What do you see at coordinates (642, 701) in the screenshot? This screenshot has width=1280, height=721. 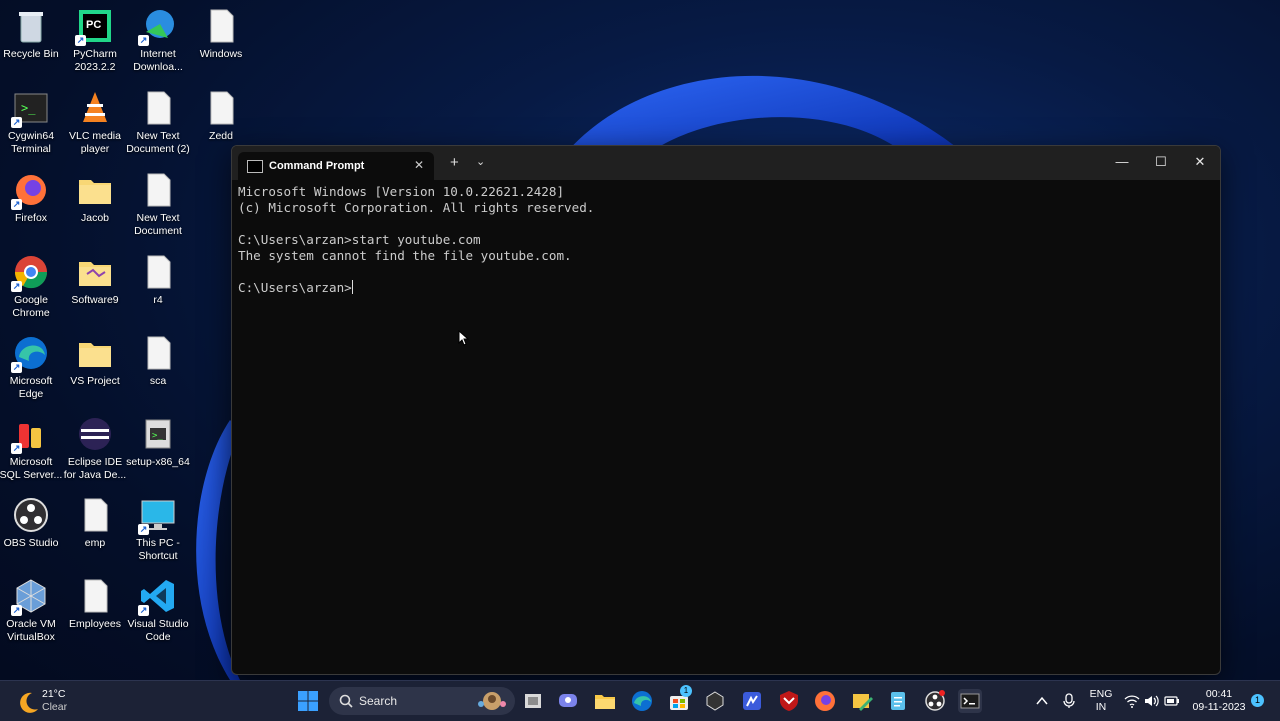 I see `taskbar-edge` at bounding box center [642, 701].